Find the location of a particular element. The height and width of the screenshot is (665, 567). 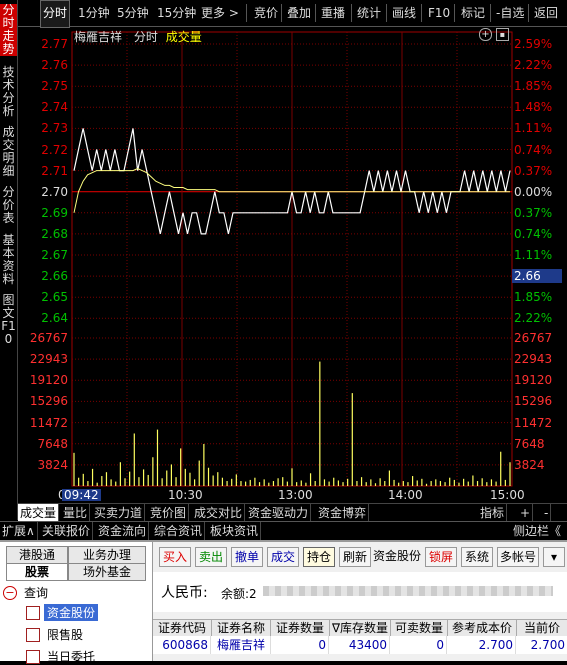

toolbar-more: 更多 > is located at coordinates (220, 13).